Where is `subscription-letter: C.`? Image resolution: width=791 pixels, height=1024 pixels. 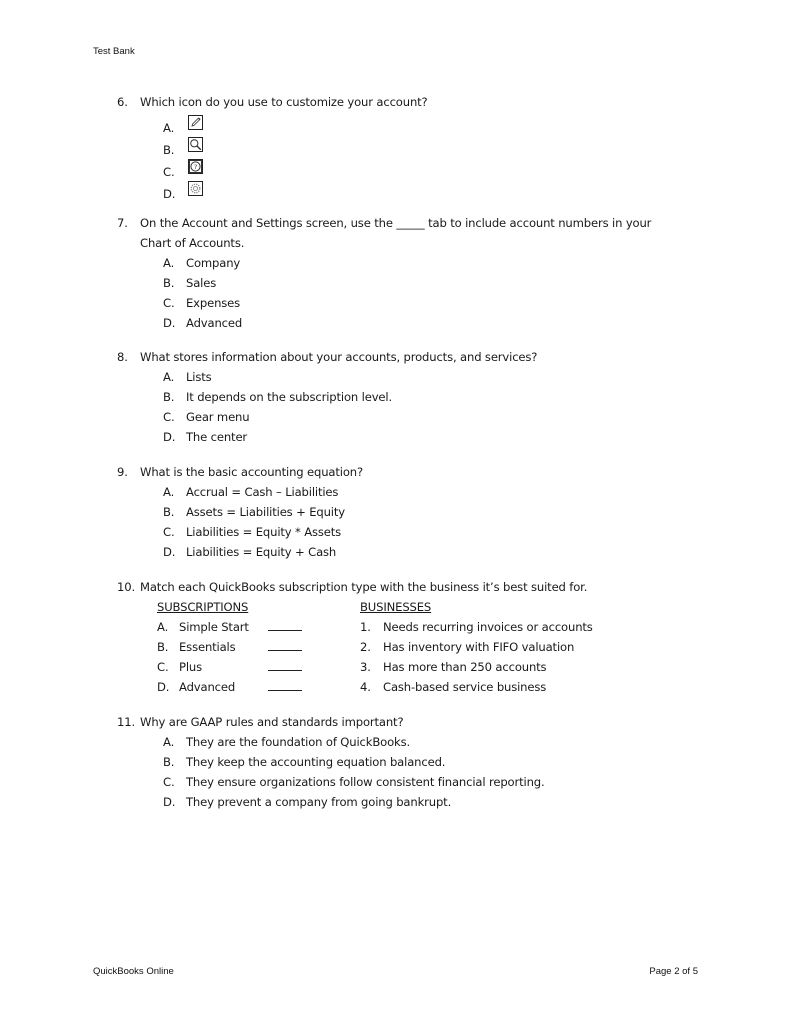
subscription-letter: C. is located at coordinates (163, 667).